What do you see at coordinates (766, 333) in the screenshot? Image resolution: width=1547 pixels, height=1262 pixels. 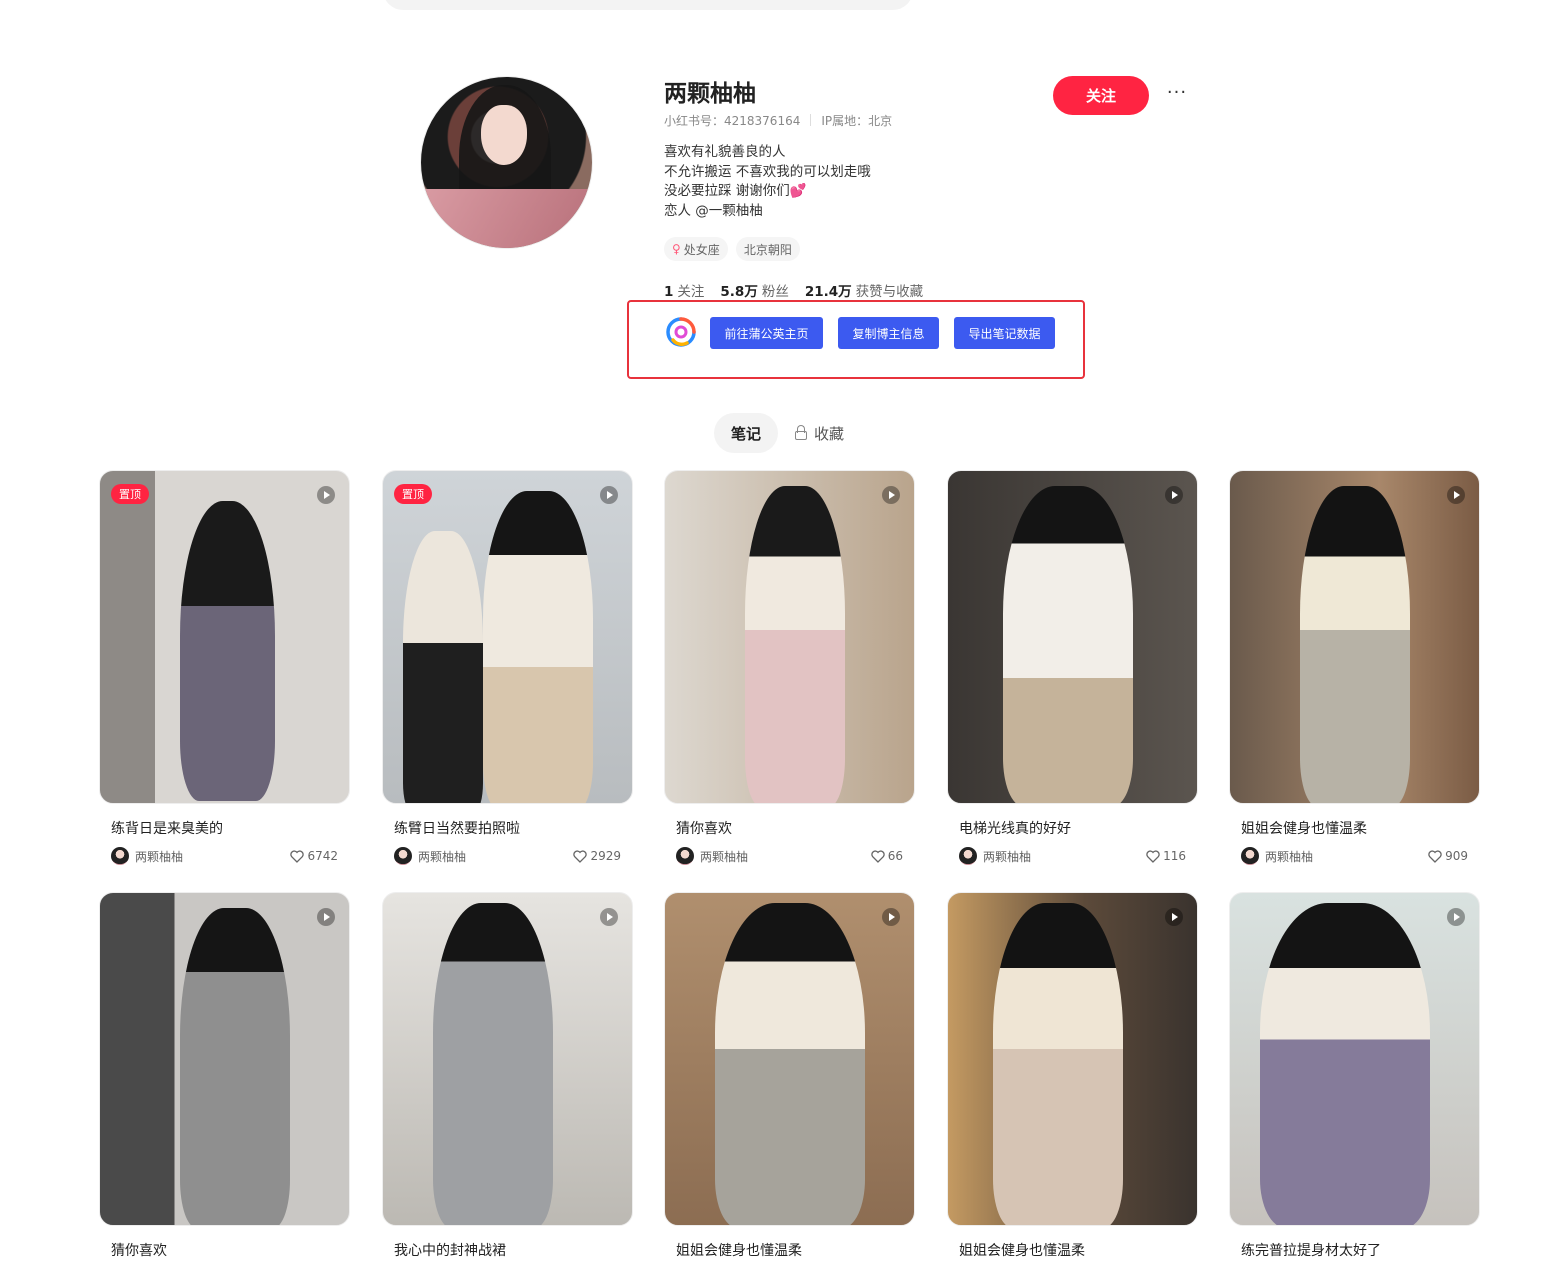 I see `goto-pugongying-button: 前往蒲公英主页` at bounding box center [766, 333].